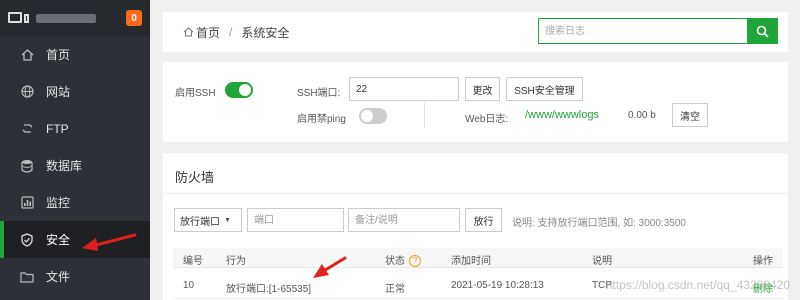 This screenshot has width=800, height=300. Describe the element at coordinates (19, 18) in the screenshot. I see `server-icon` at that location.